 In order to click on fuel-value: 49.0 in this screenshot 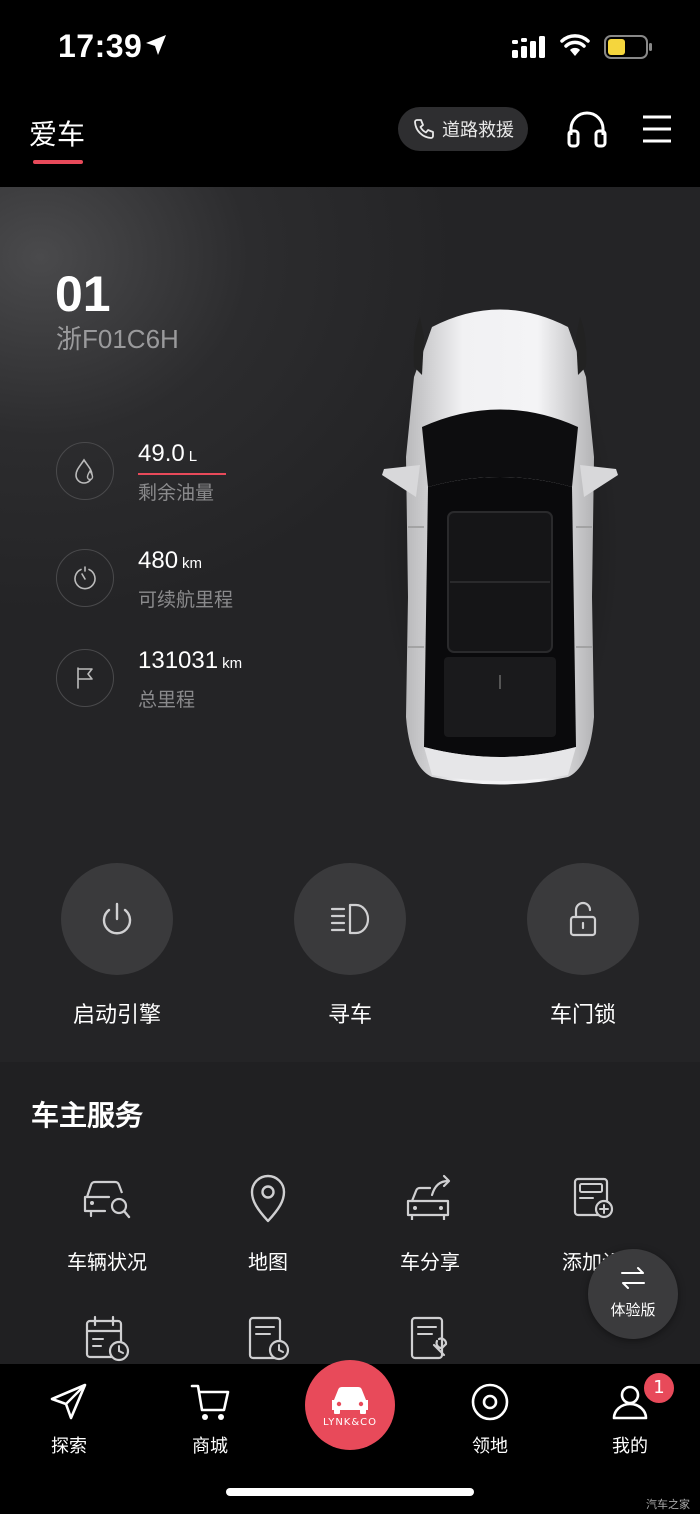, I will do `click(161, 453)`.